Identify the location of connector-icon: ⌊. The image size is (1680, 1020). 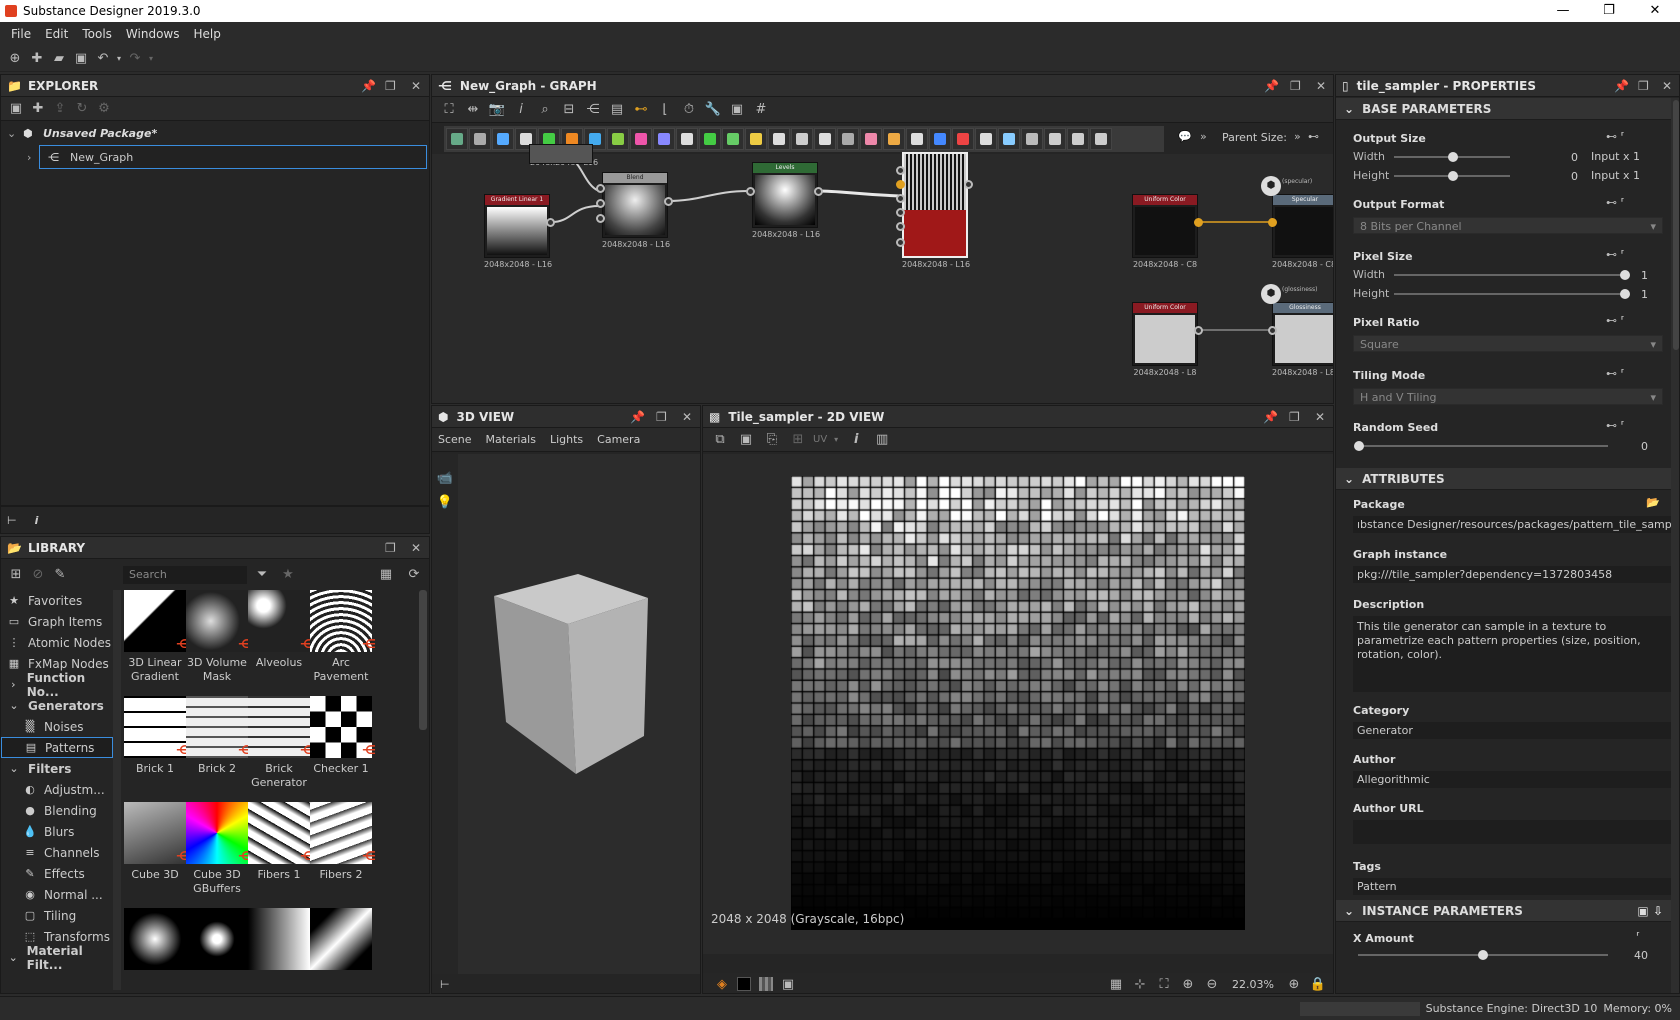
(665, 110).